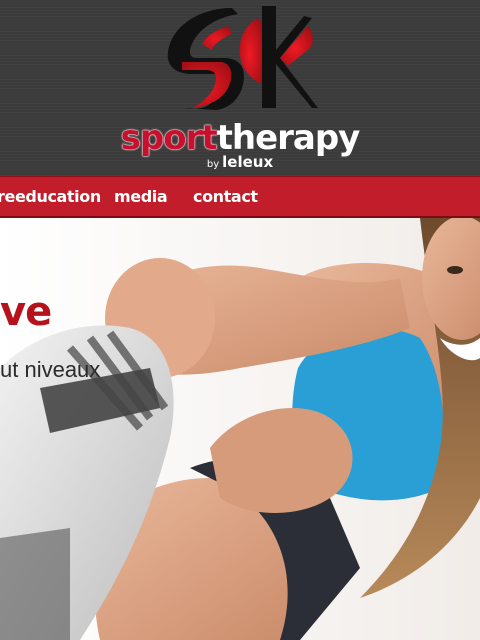  What do you see at coordinates (248, 162) in the screenshot?
I see `byline-name: leleux` at bounding box center [248, 162].